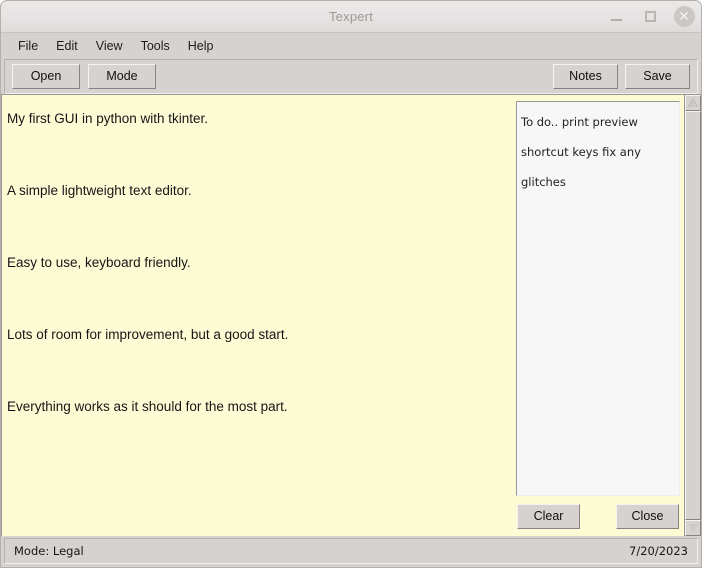 This screenshot has height=568, width=702. I want to click on toolbar: Open Mode Notes Save, so click(351, 76).